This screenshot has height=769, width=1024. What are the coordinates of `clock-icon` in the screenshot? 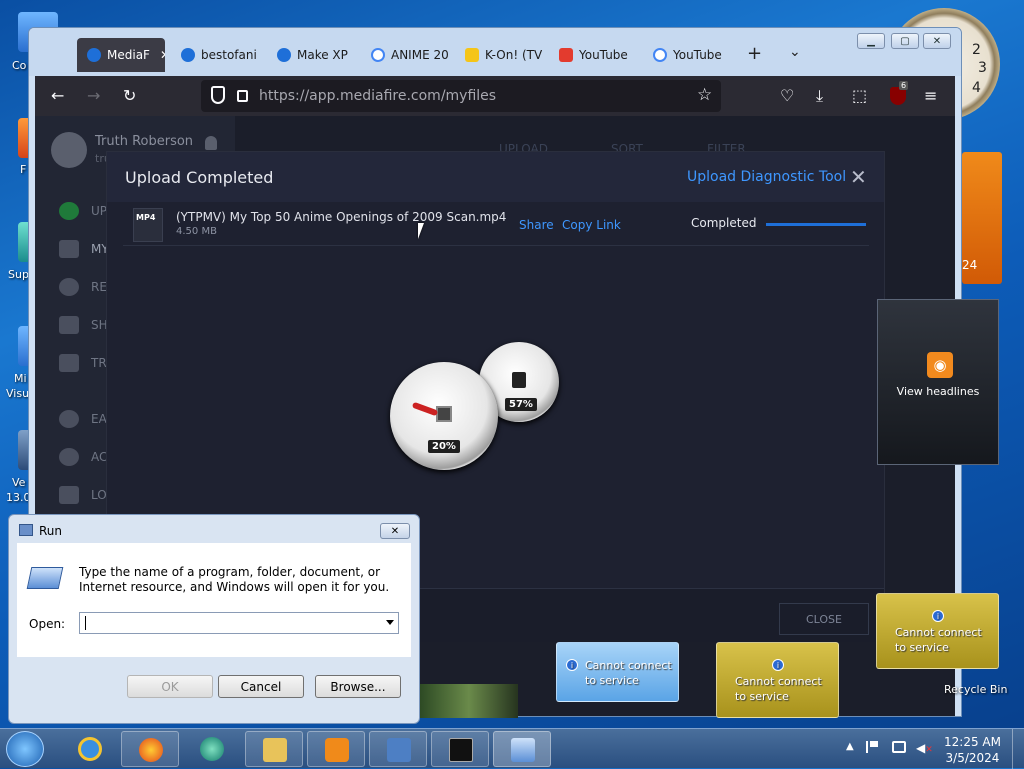 It's located at (69, 287).